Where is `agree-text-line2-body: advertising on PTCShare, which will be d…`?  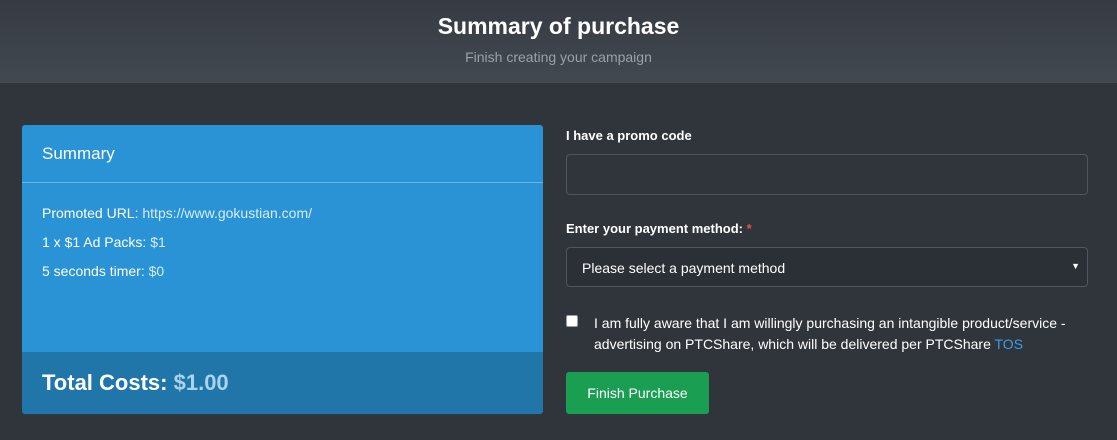
agree-text-line2-body: advertising on PTCShare, which will be d… is located at coordinates (794, 344).